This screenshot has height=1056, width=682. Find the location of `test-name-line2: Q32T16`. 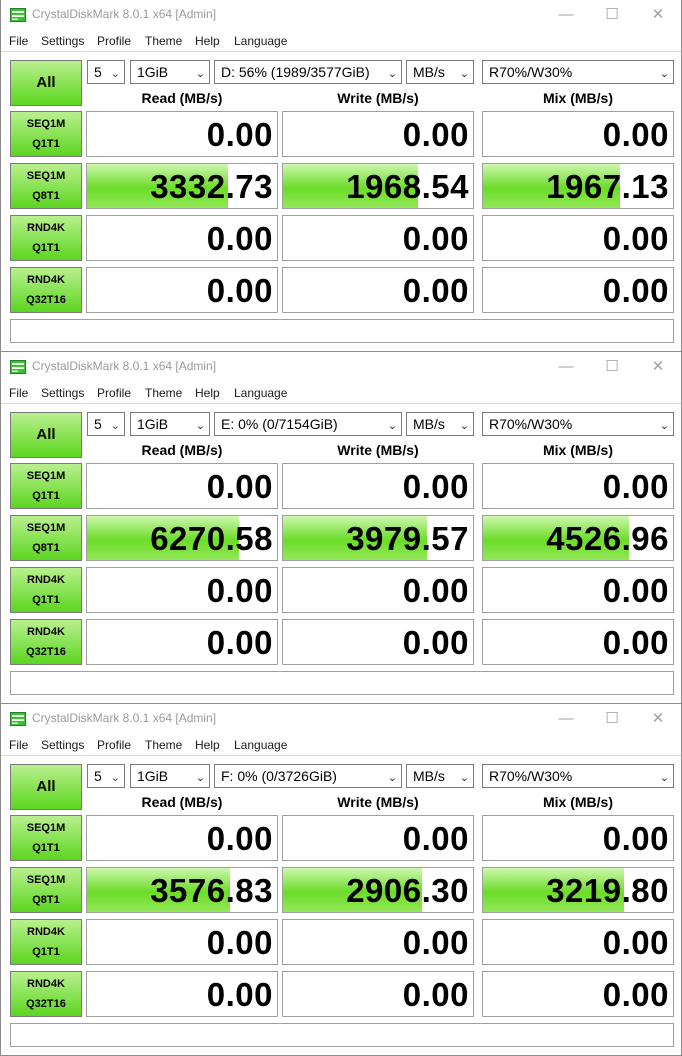

test-name-line2: Q32T16 is located at coordinates (46, 1004).